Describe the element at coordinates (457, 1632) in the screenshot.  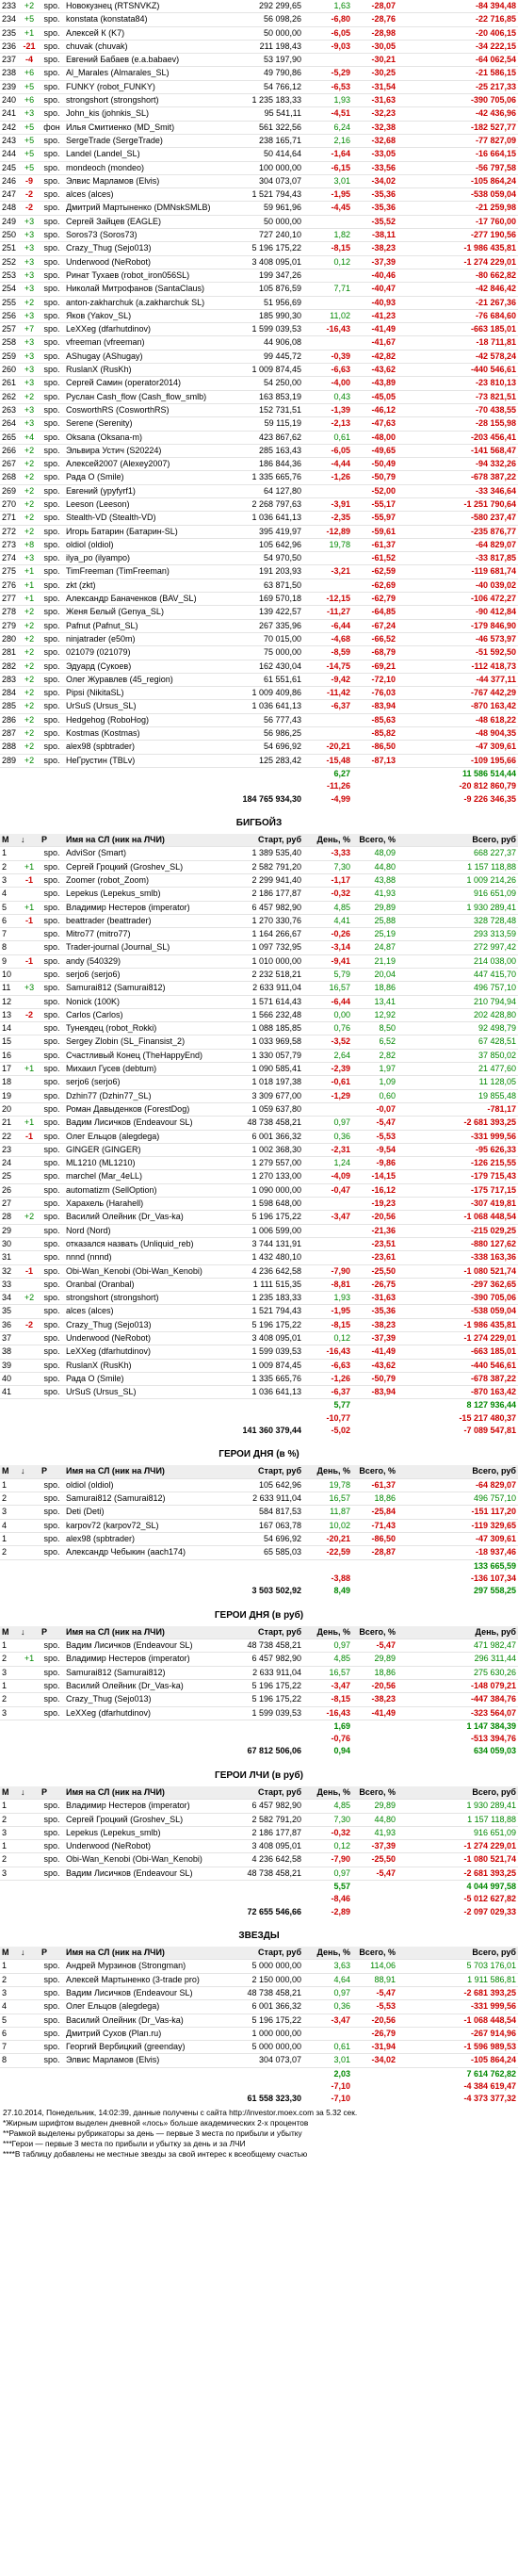
I see `column-header: День, руб` at that location.